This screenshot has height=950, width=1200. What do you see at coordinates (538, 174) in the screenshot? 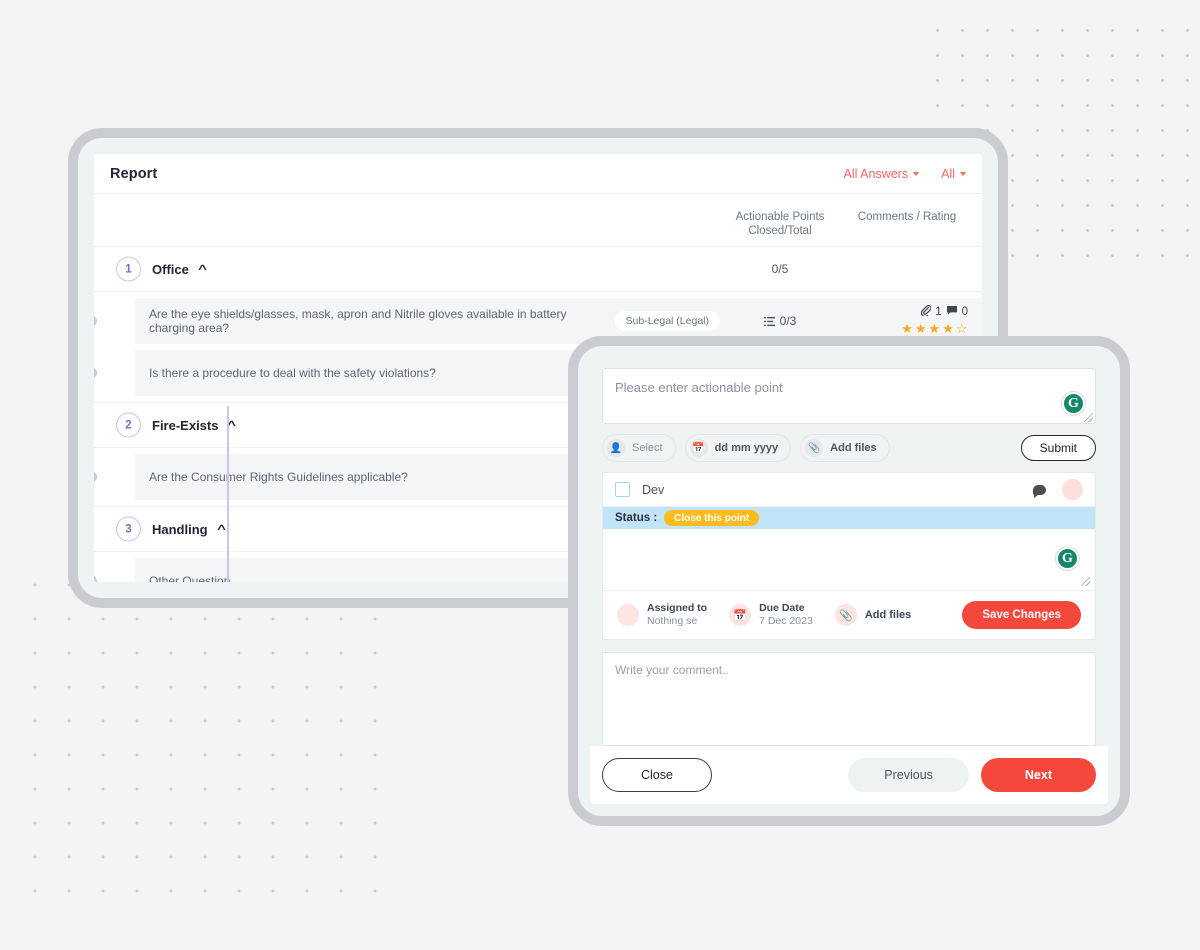
I see `report-header: Report All Answers All` at bounding box center [538, 174].